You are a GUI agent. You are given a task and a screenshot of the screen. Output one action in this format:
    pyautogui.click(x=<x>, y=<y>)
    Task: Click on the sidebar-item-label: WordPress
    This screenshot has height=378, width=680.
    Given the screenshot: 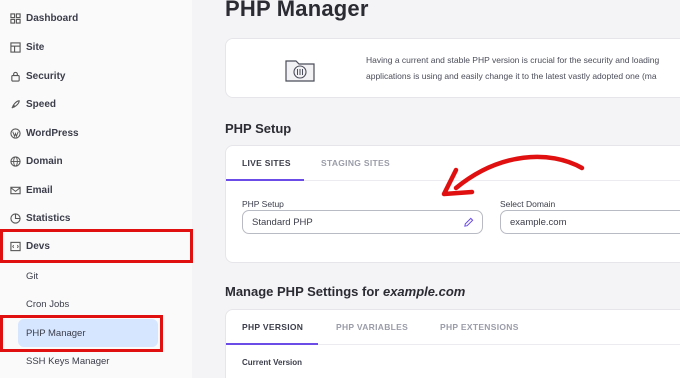 What is the action you would take?
    pyautogui.click(x=52, y=133)
    